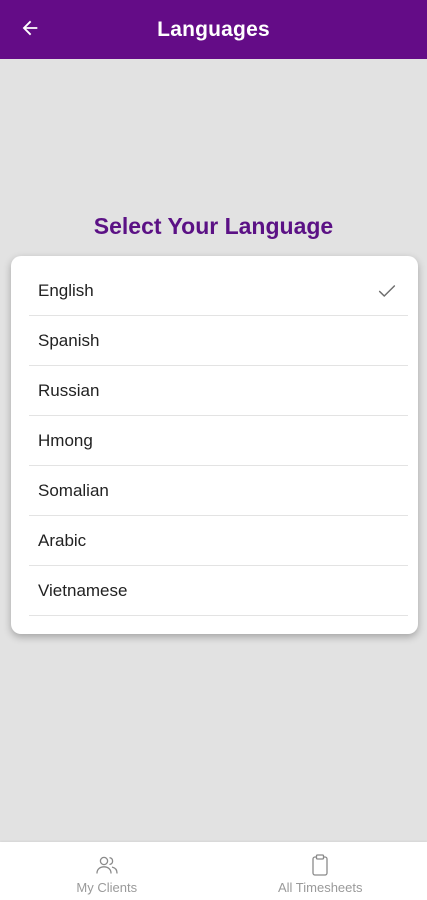  Describe the element at coordinates (320, 887) in the screenshot. I see `nav-label: All Timesheets` at that location.